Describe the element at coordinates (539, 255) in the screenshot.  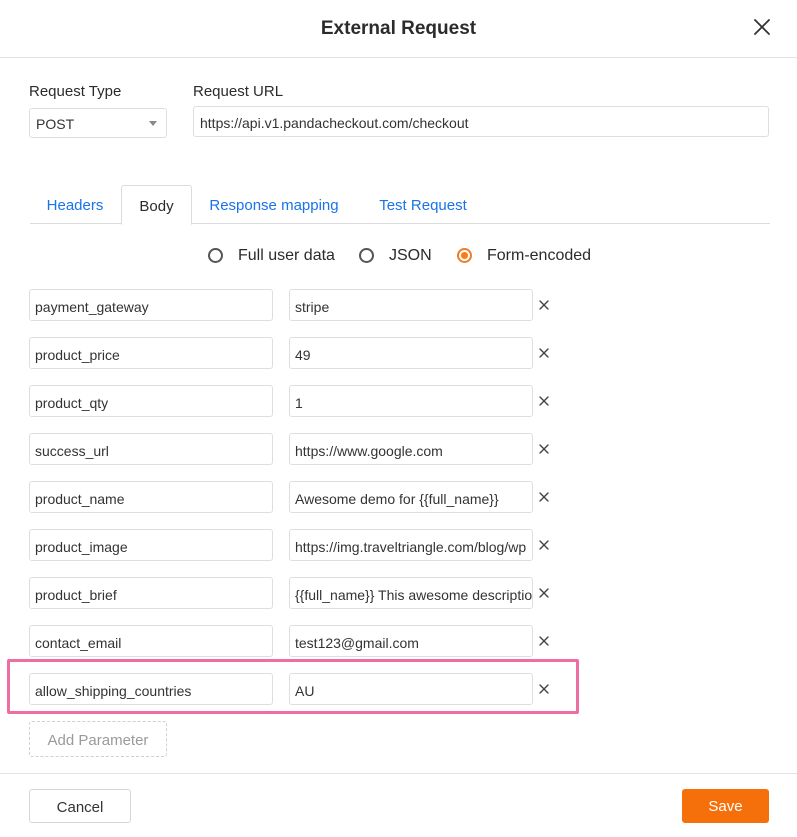
I see `radio-label-form-encoded: Form-encoded` at that location.